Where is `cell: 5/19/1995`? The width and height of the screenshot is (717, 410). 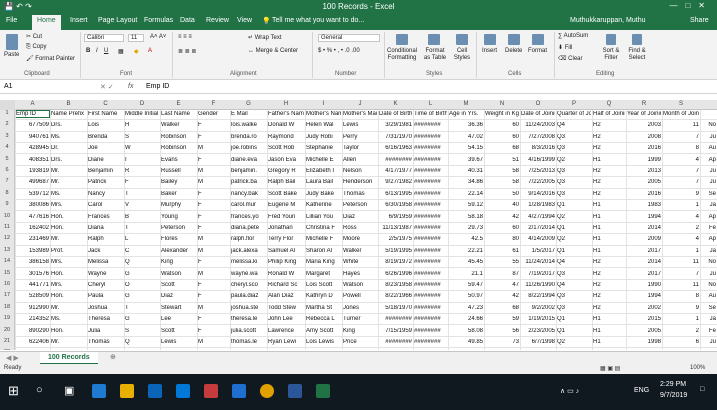
cell: 5/19/1995 is located at coordinates (395, 251).